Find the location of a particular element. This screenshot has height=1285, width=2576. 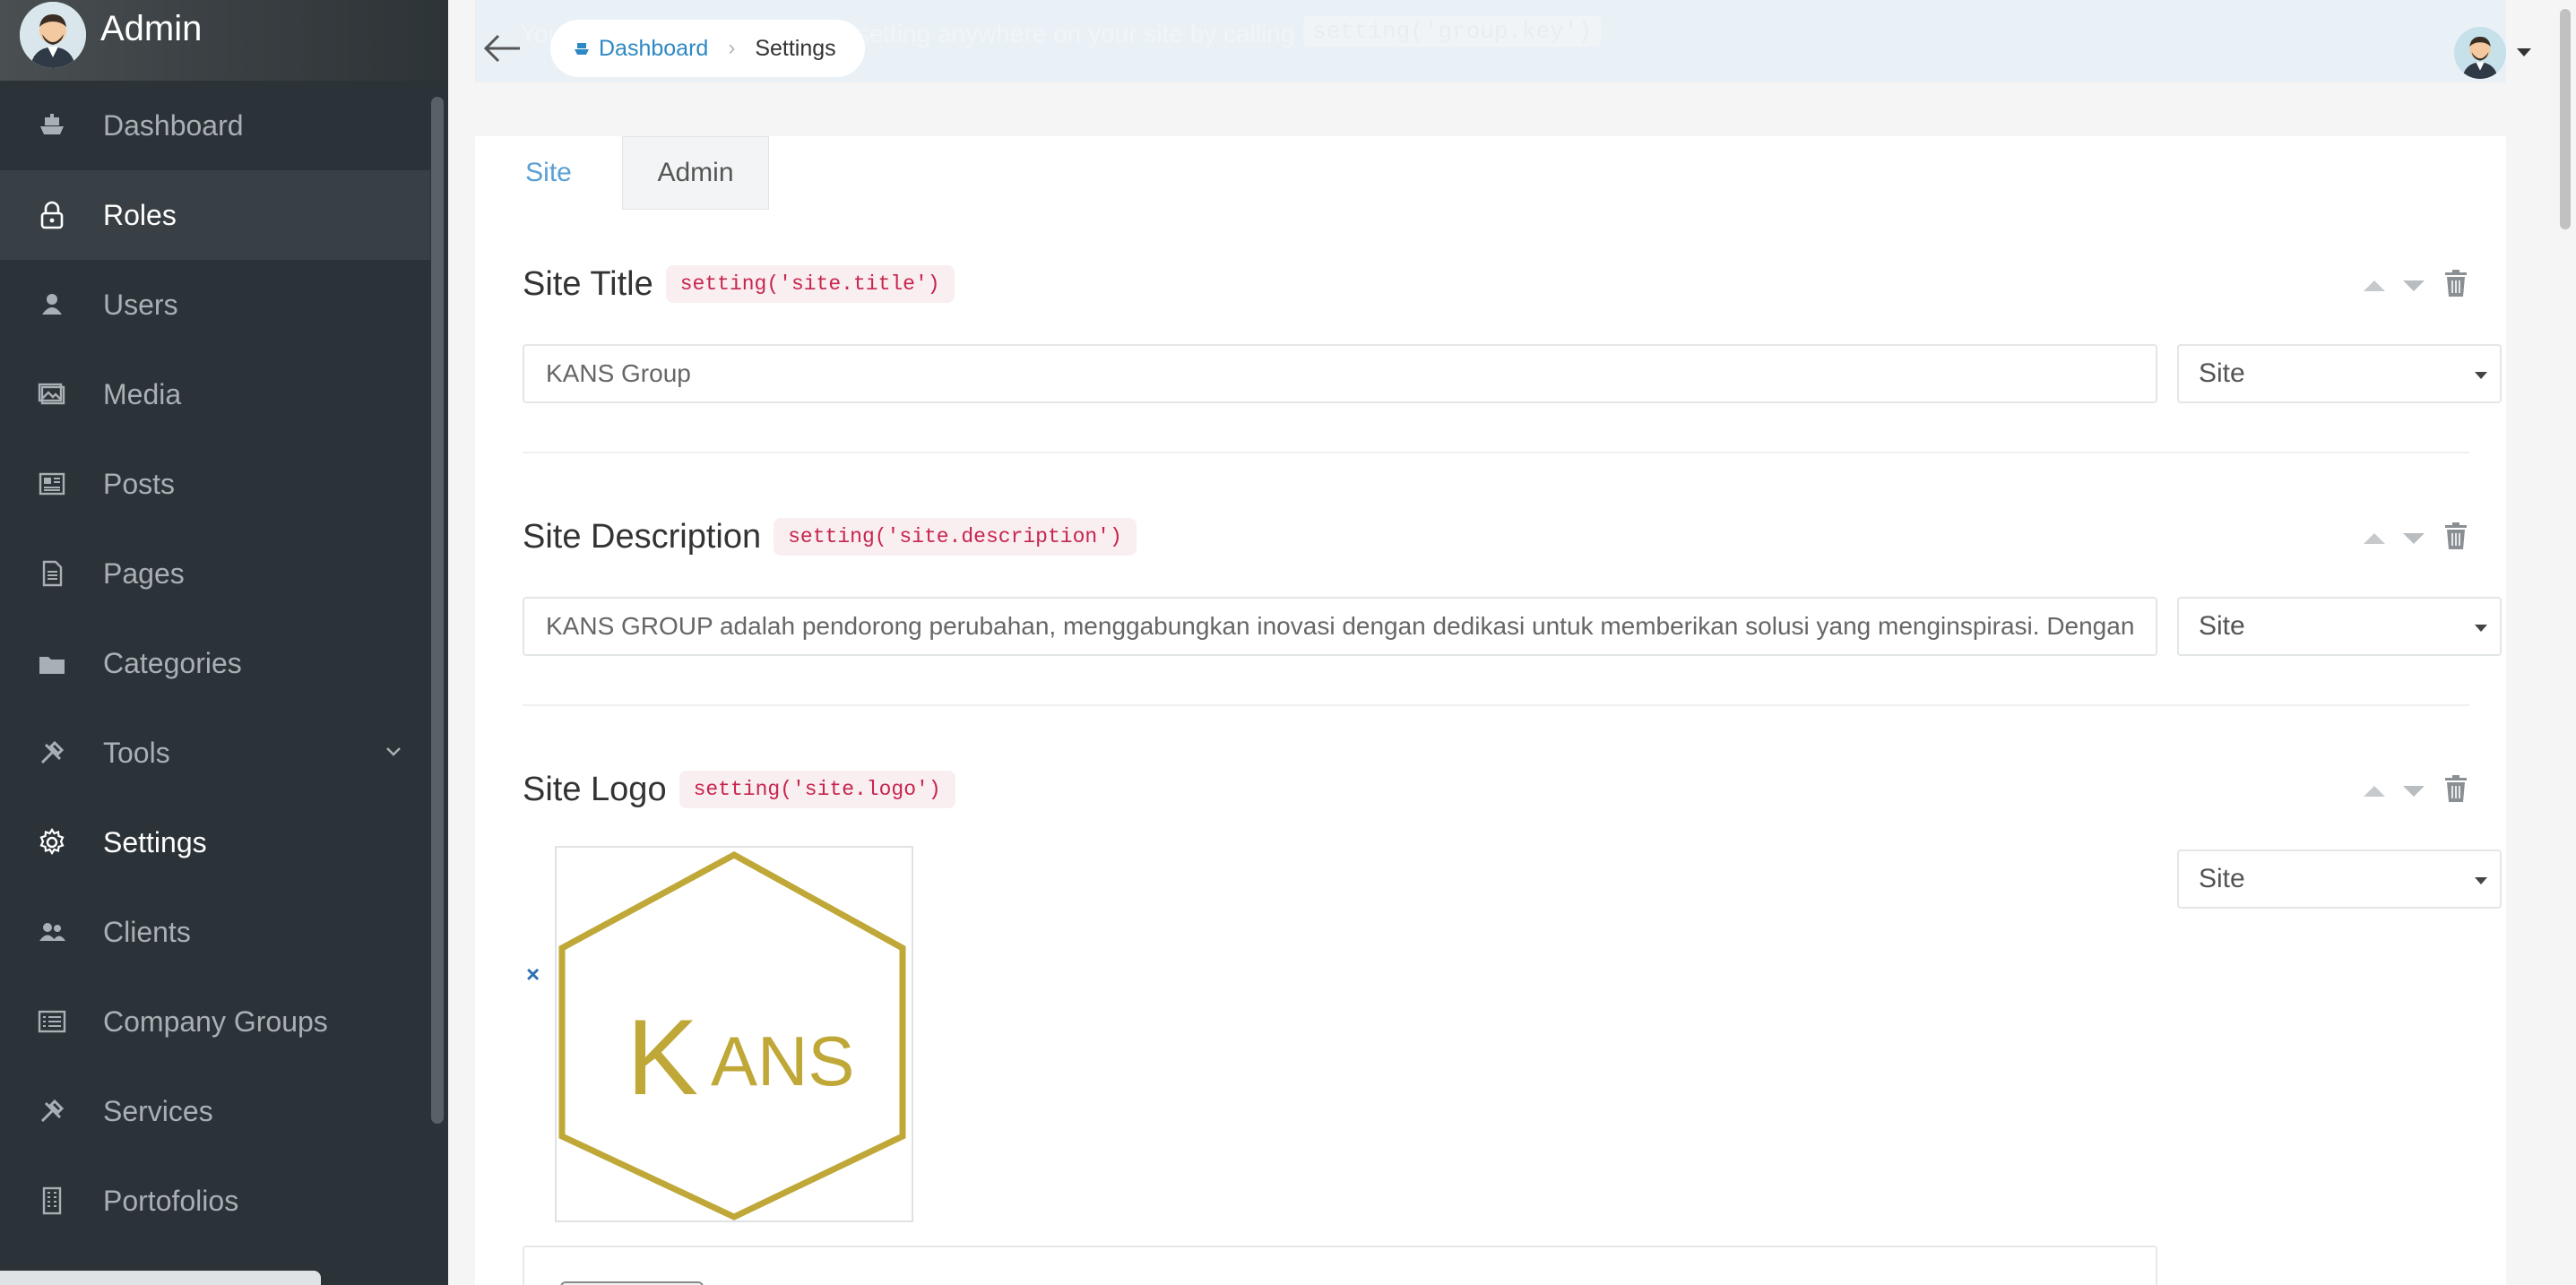

user-avatar is located at coordinates (2480, 53).